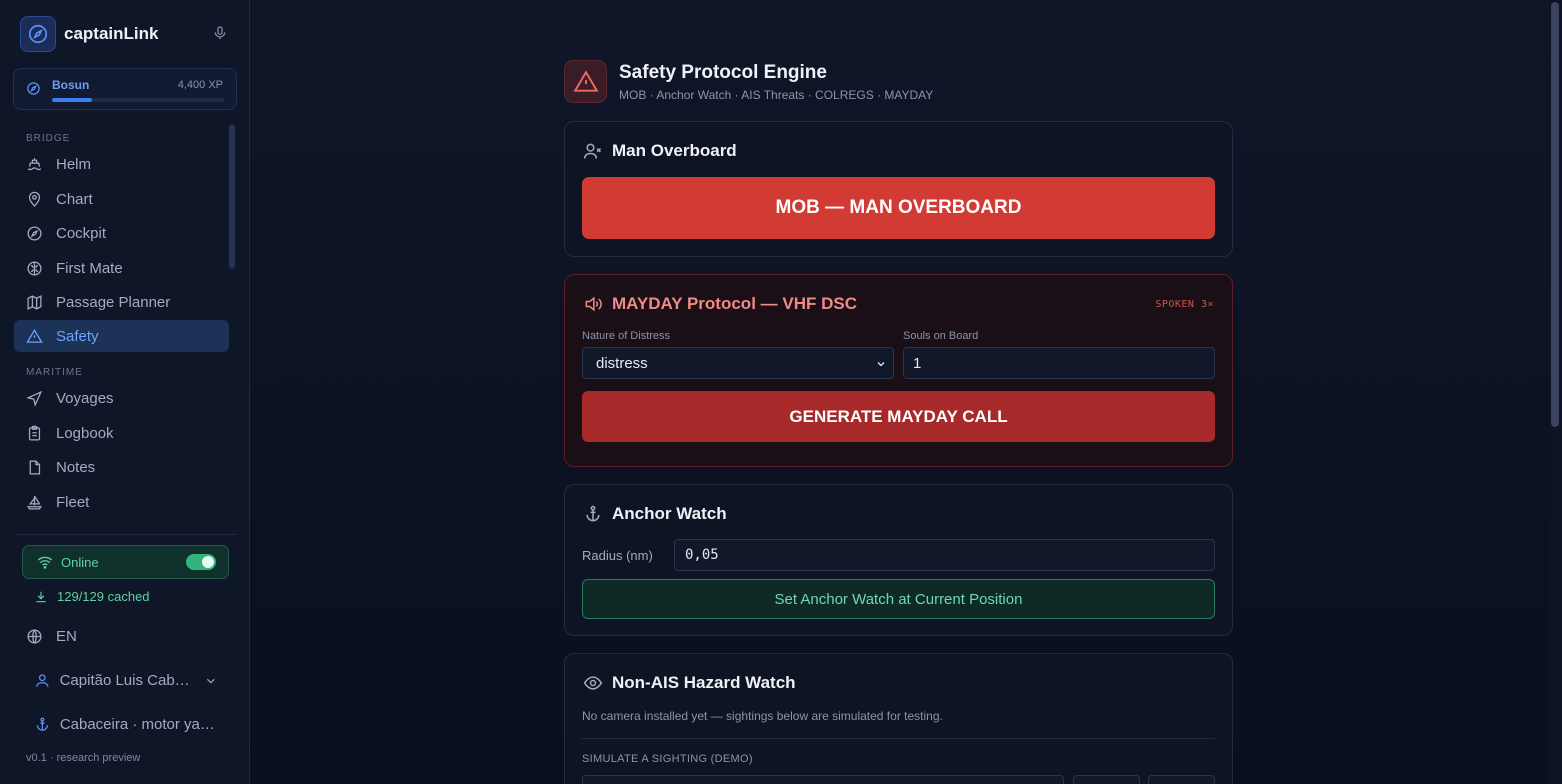 This screenshot has width=1562, height=784. I want to click on sidebar-item-first-mate: First Mate, so click(121, 268).